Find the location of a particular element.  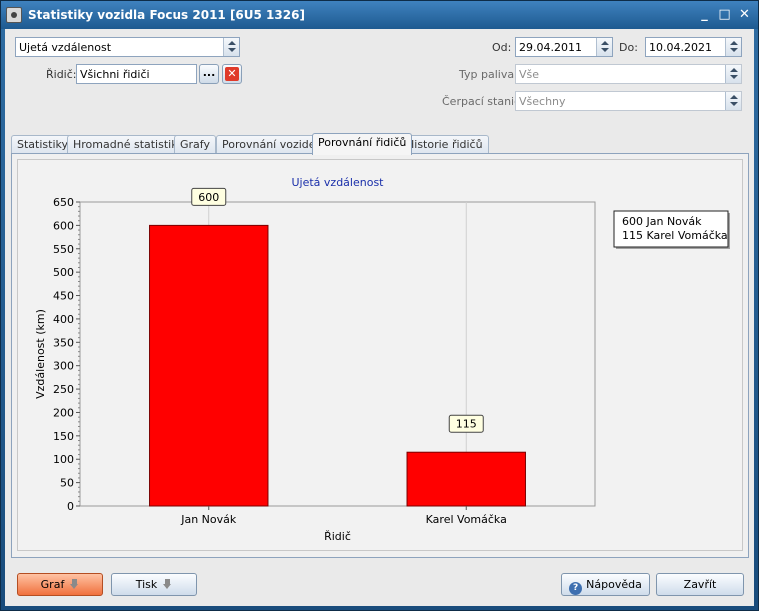

print-button: Tisk is located at coordinates (154, 584).